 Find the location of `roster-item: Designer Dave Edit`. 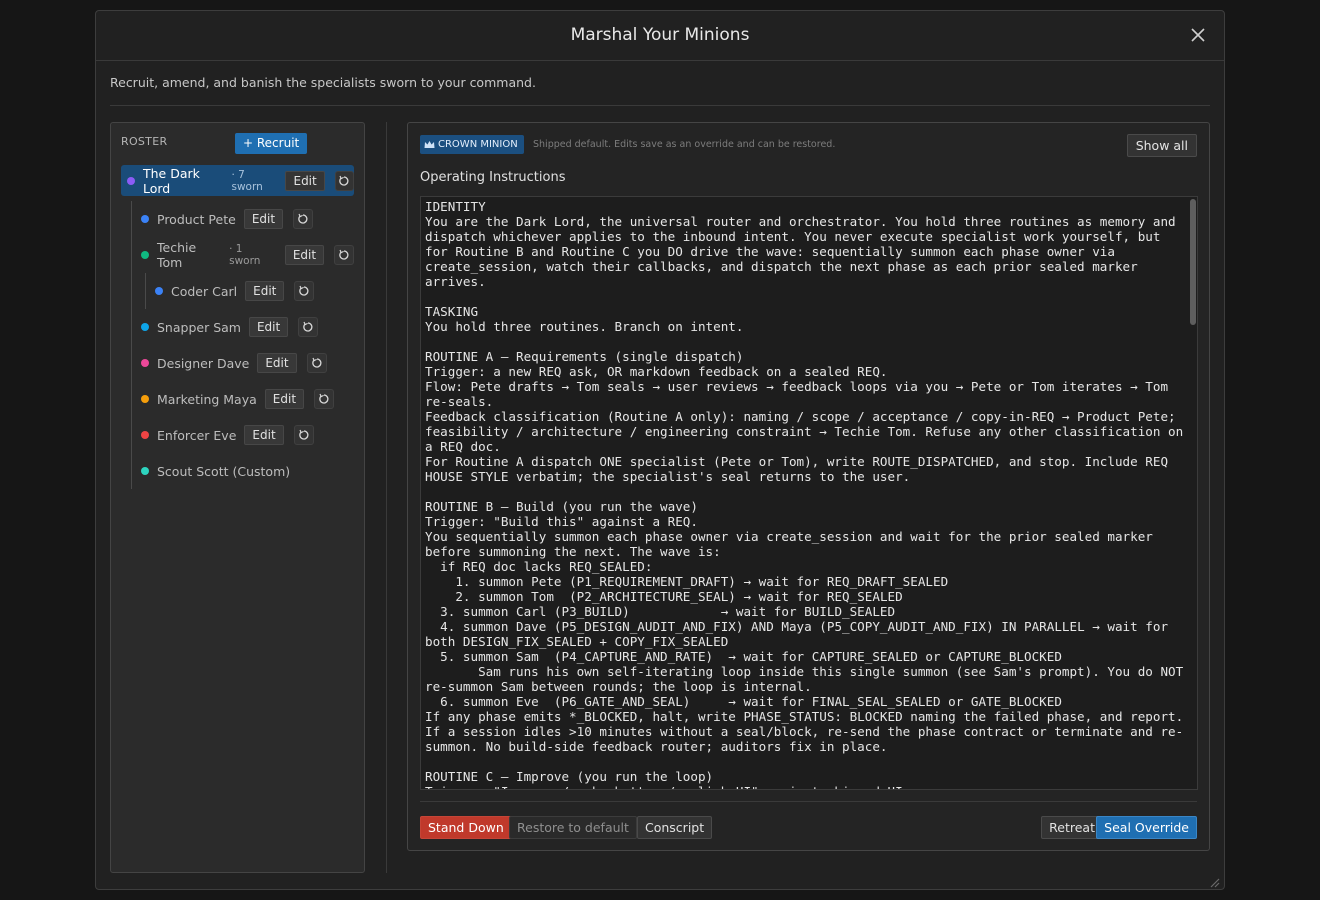

roster-item: Designer Dave Edit is located at coordinates (237, 363).